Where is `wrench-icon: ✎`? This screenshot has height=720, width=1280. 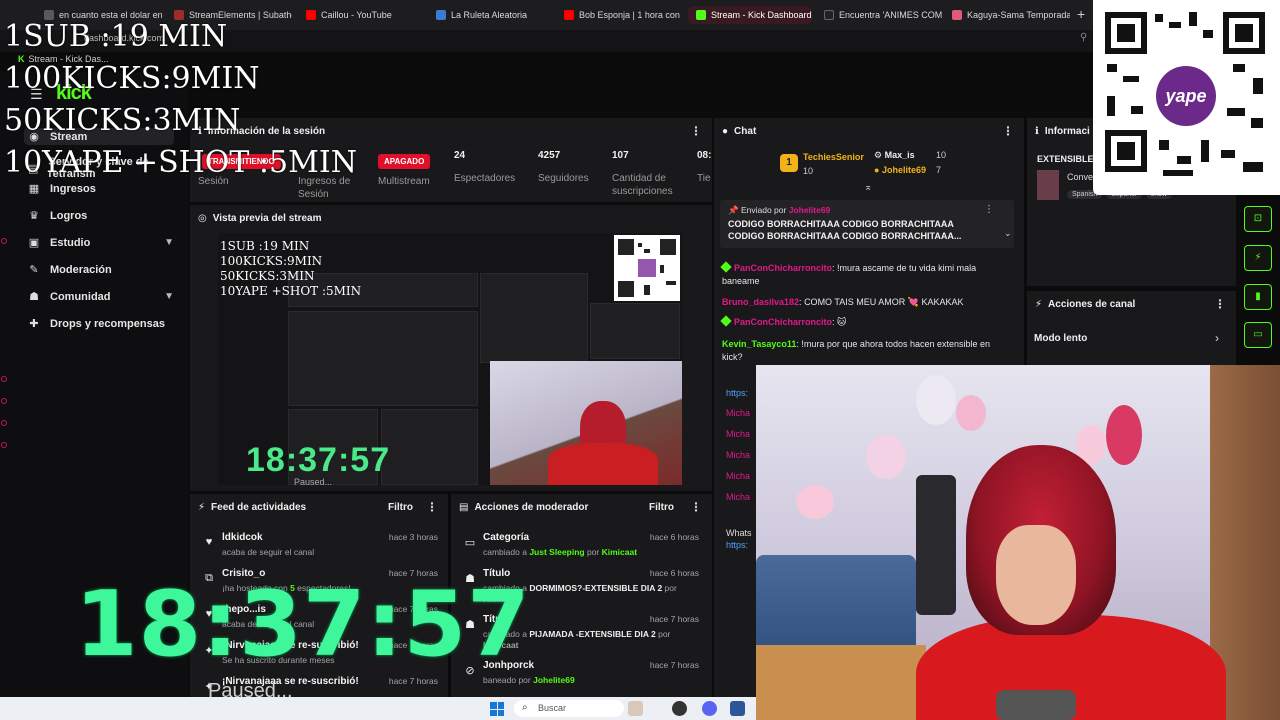 wrench-icon: ✎ is located at coordinates (34, 270).